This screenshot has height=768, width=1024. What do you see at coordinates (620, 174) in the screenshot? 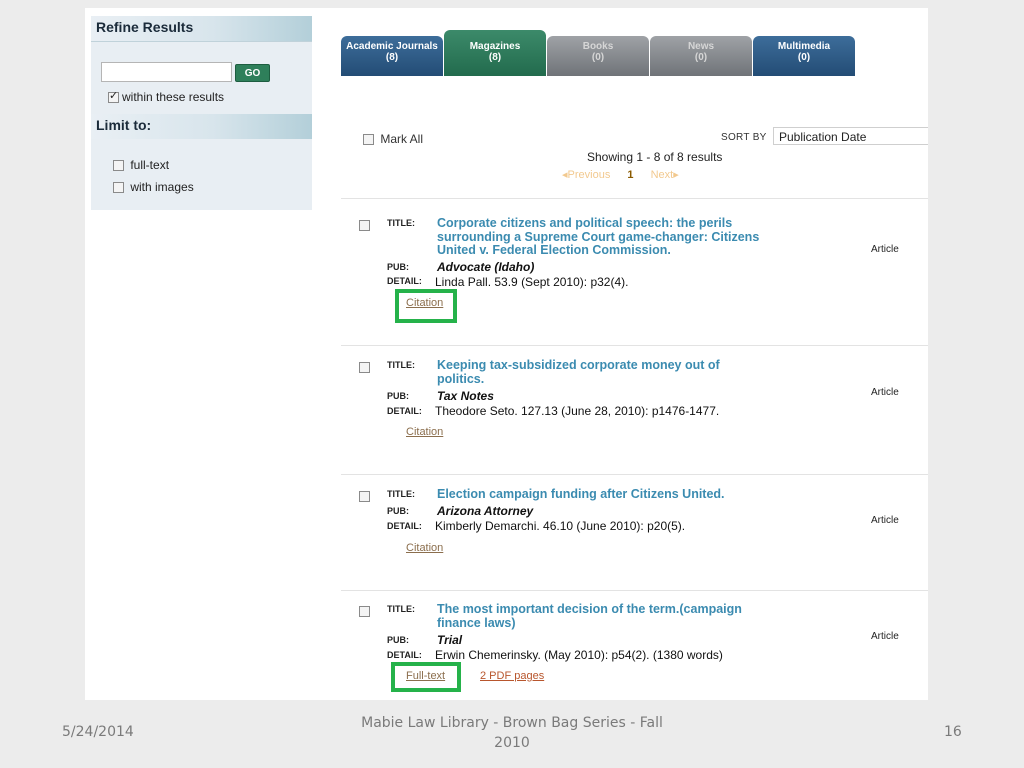
I see `pagination: ◂Previous 1 Next▸` at bounding box center [620, 174].